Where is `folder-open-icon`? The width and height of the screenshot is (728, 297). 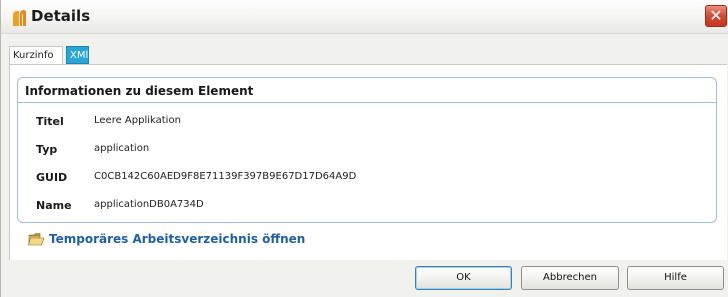
folder-open-icon is located at coordinates (36, 239).